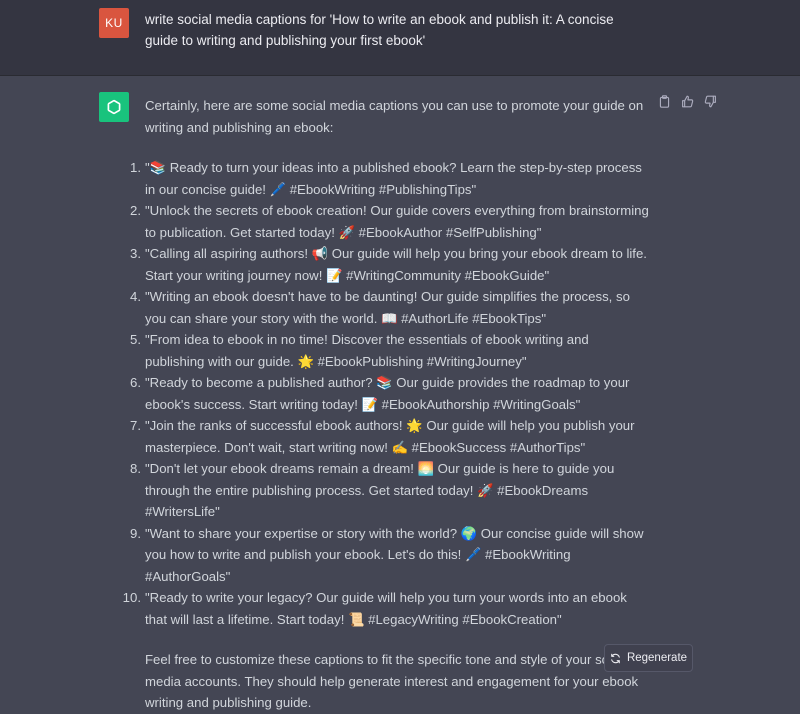  I want to click on clipboard-icon, so click(664, 101).